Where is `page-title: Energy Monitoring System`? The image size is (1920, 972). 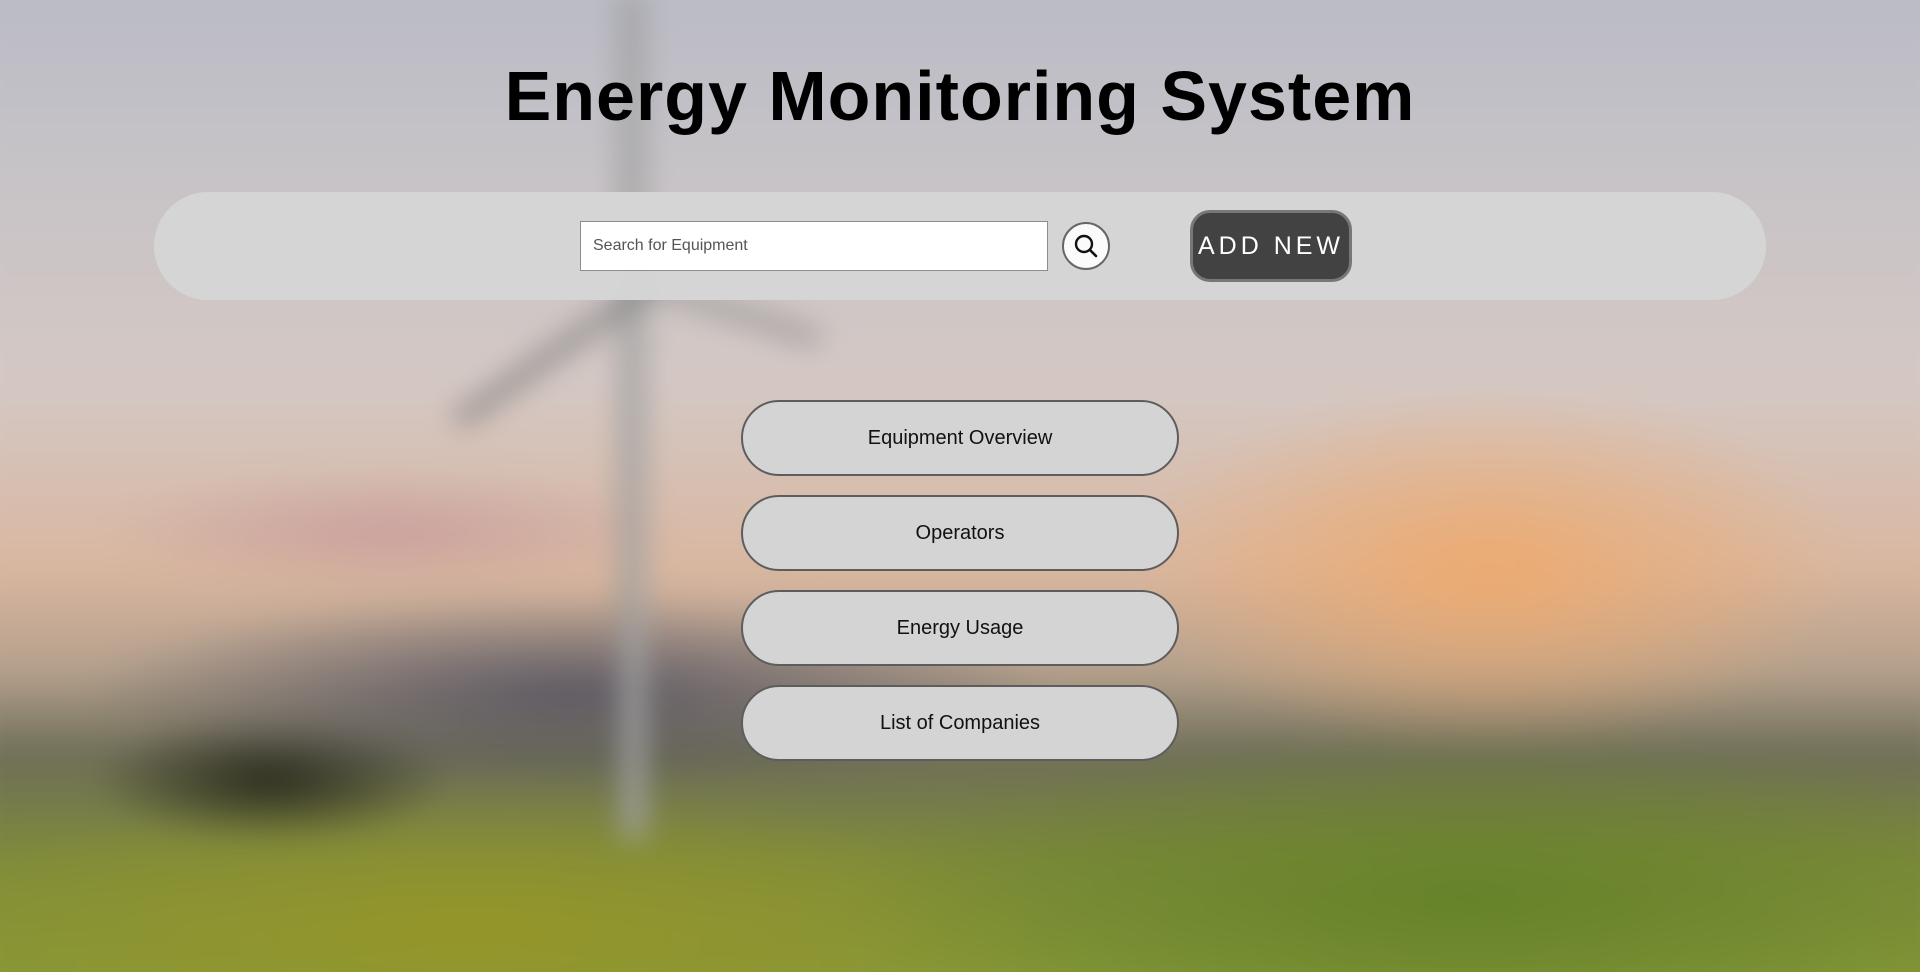
page-title: Energy Monitoring System is located at coordinates (960, 96).